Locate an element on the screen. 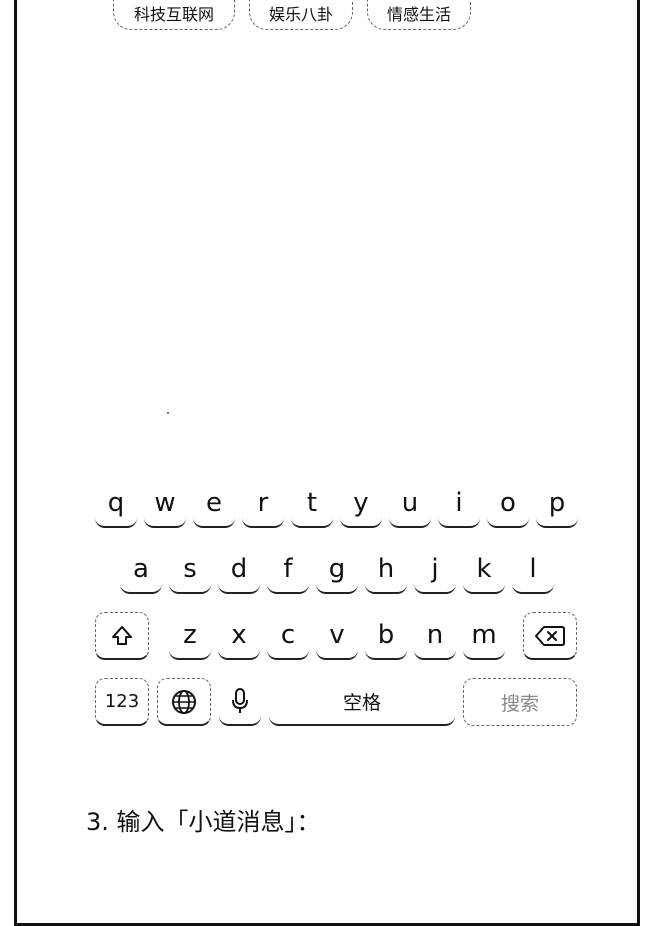  key-a: a is located at coordinates (141, 570).